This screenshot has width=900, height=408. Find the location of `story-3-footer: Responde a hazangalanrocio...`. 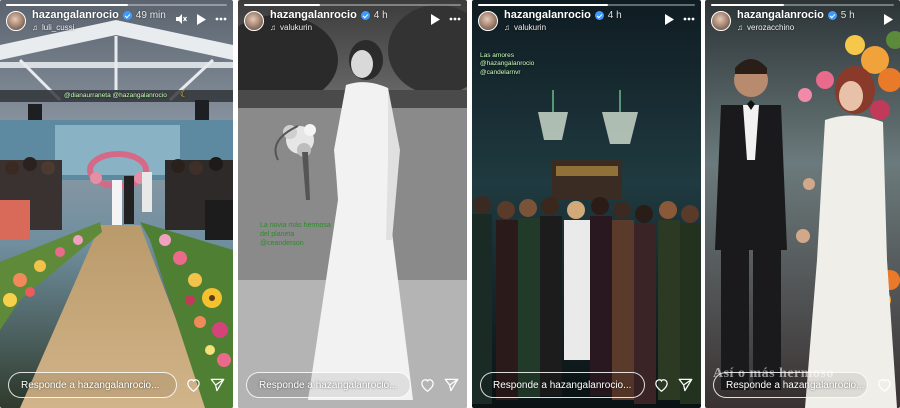

story-3-footer: Responde a hazangalanrocio... is located at coordinates (586, 385).